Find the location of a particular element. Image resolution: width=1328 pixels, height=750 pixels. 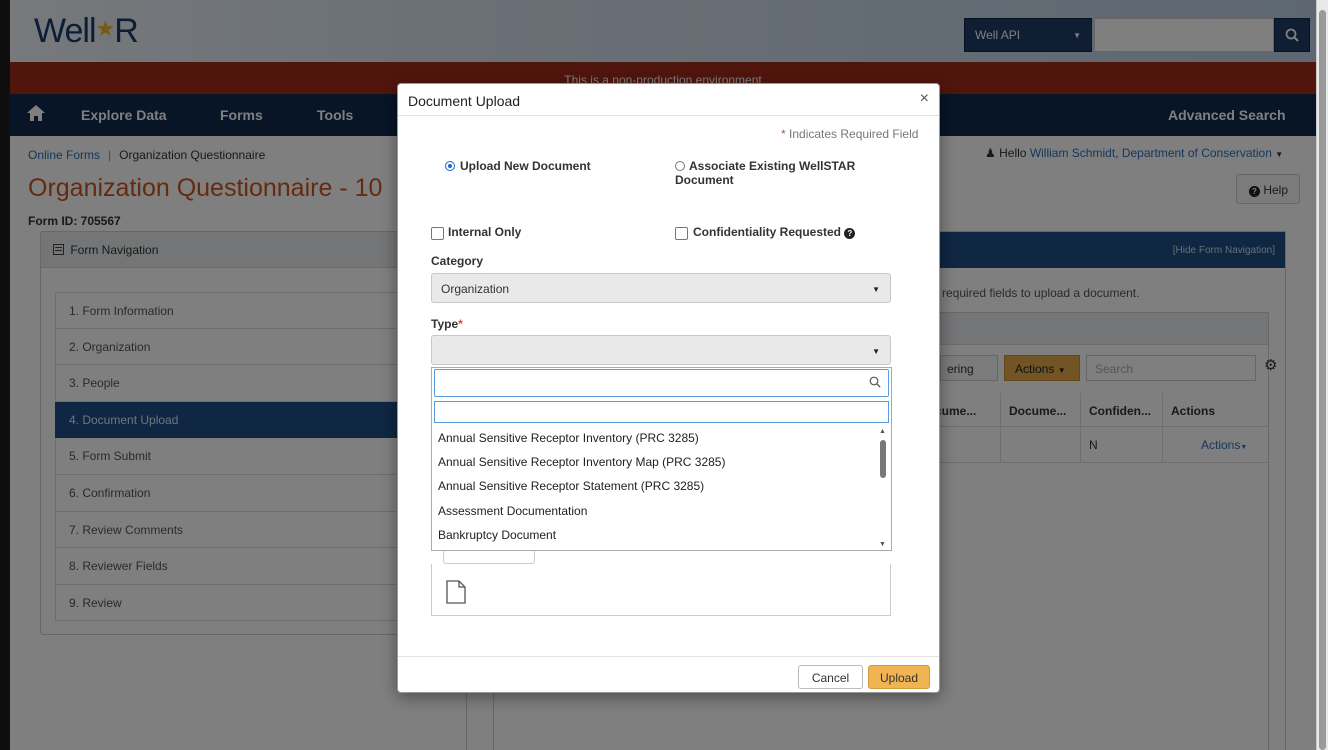

upload-new-radio is located at coordinates (450, 166).